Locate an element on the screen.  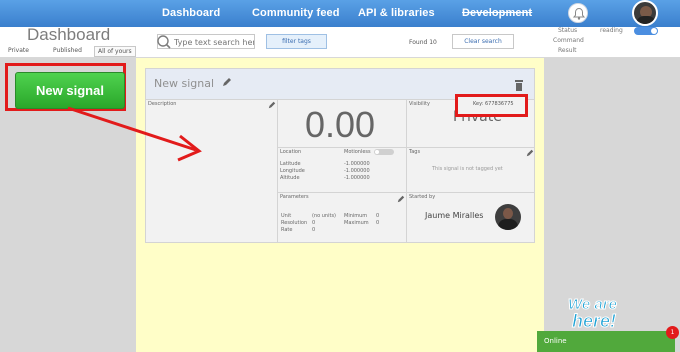
tags-label: Tags is located at coordinates (415, 152).